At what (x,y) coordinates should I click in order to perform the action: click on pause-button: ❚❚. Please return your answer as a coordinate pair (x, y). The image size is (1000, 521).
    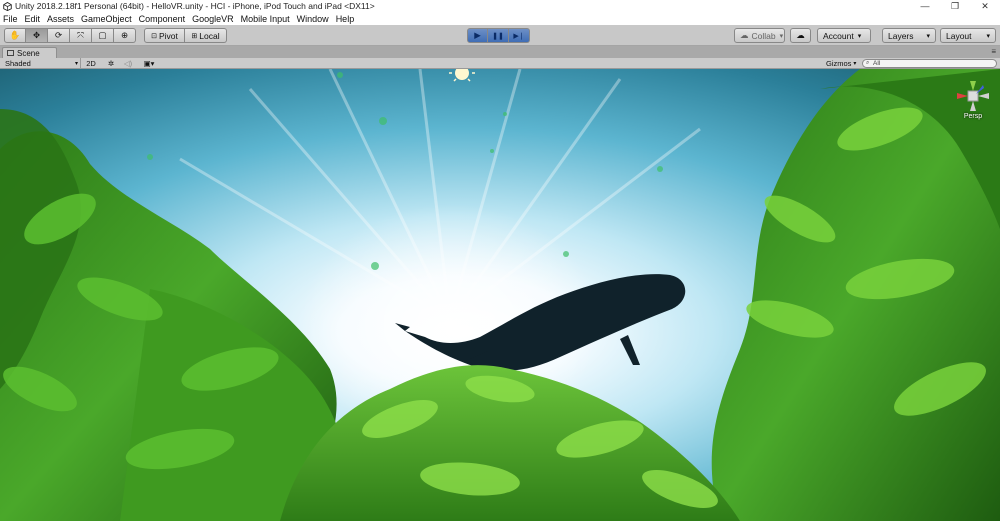
    Looking at the image, I should click on (498, 35).